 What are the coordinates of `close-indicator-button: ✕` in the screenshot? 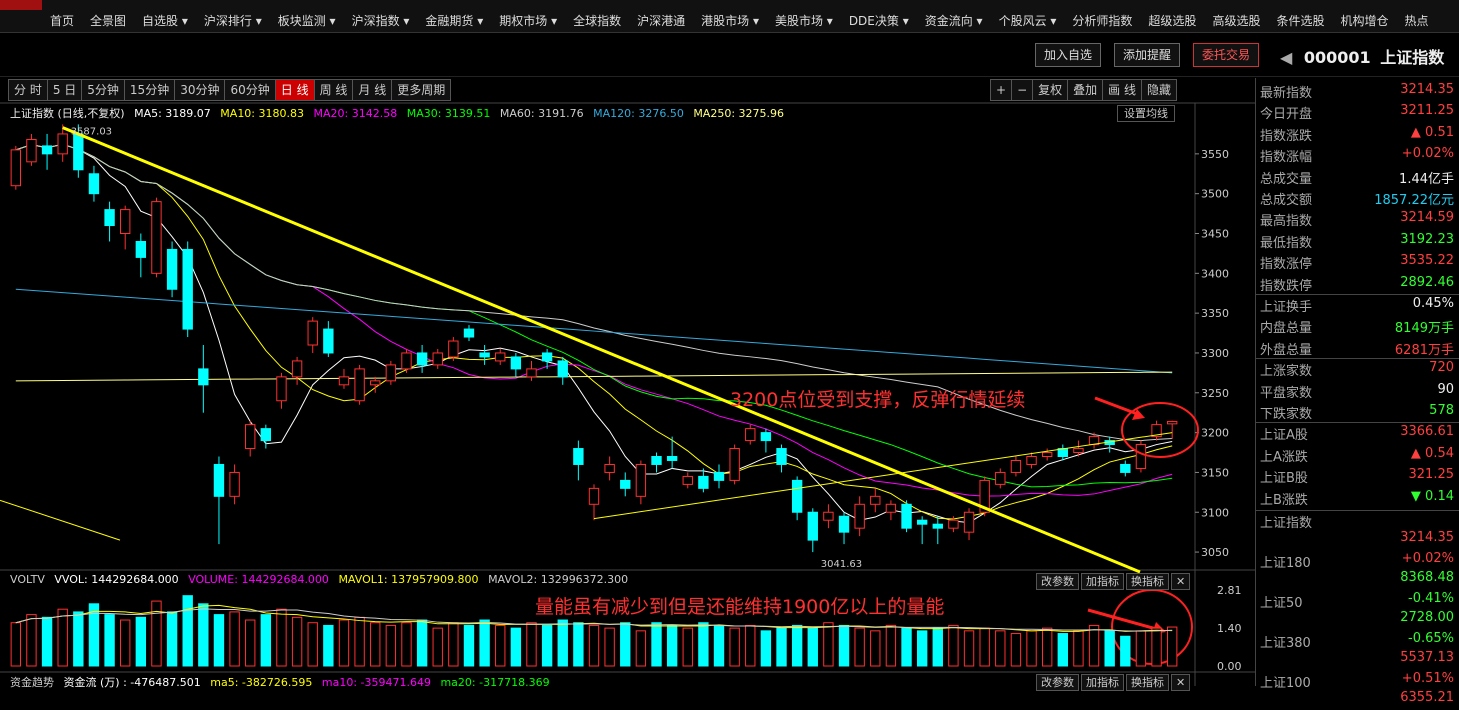 It's located at (1181, 581).